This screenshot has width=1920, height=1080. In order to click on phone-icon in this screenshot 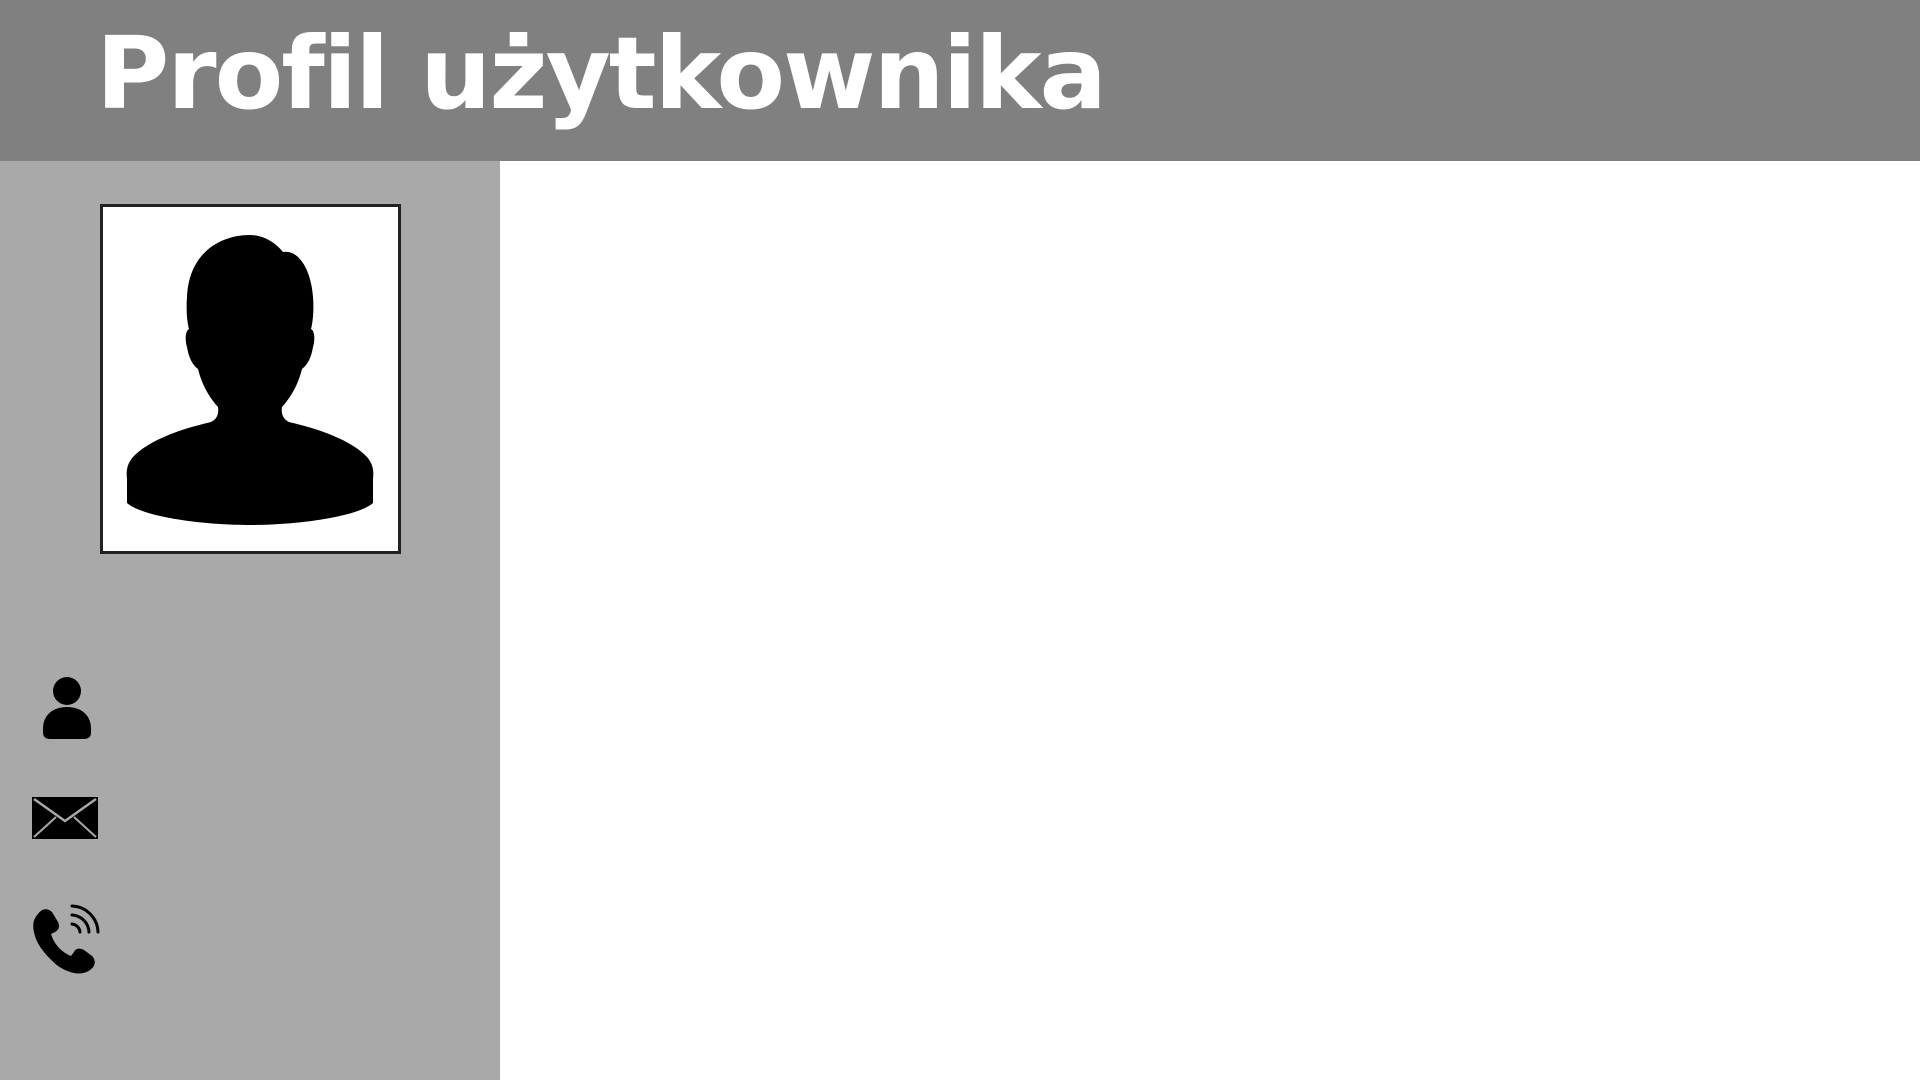, I will do `click(65, 939)`.